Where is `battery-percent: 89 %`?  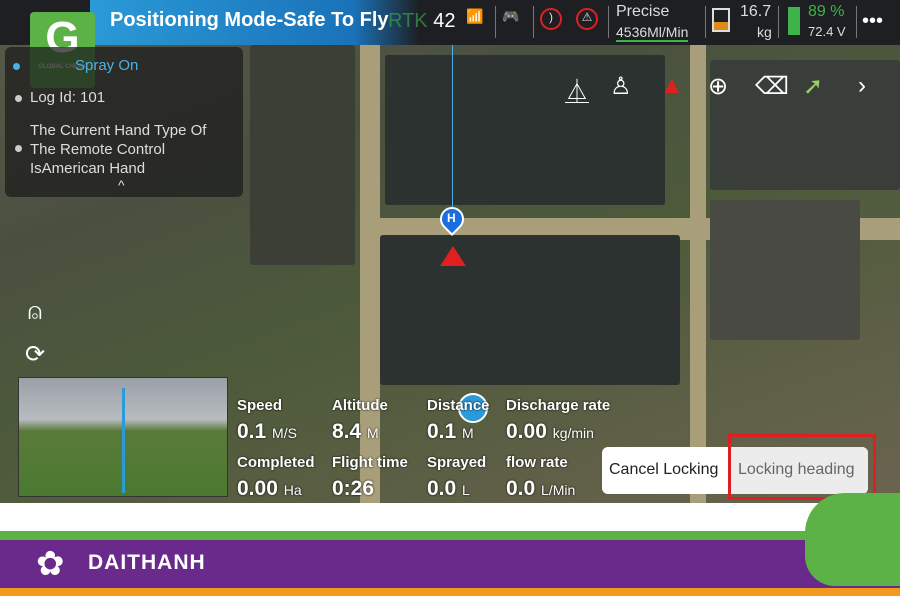 battery-percent: 89 % is located at coordinates (826, 11).